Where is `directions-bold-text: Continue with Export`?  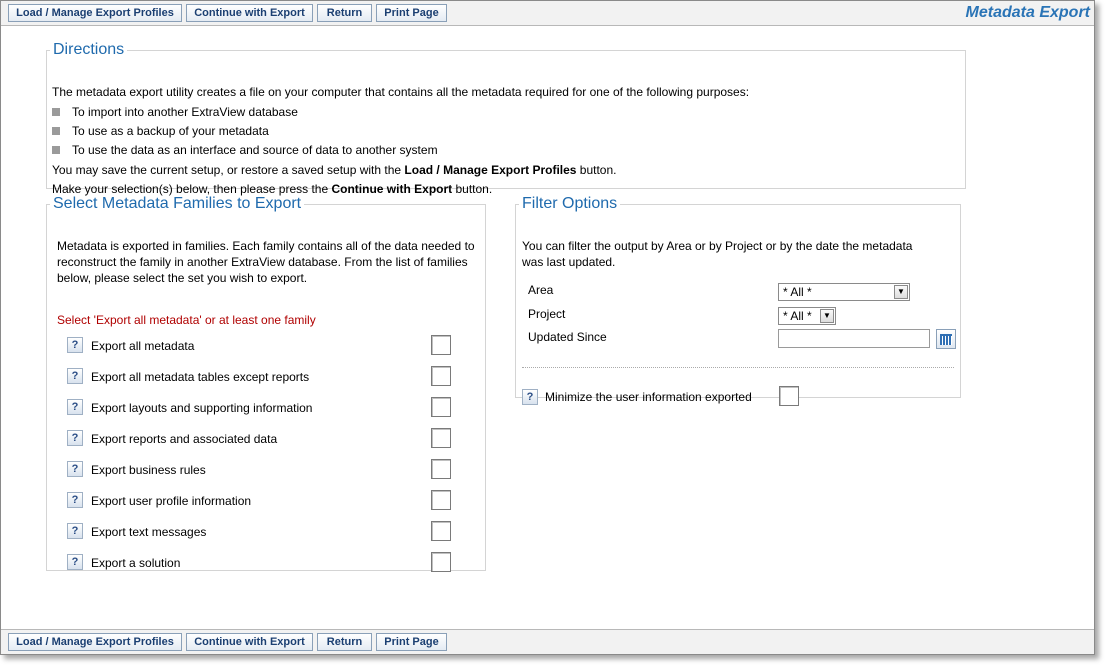 directions-bold-text: Continue with Export is located at coordinates (392, 189).